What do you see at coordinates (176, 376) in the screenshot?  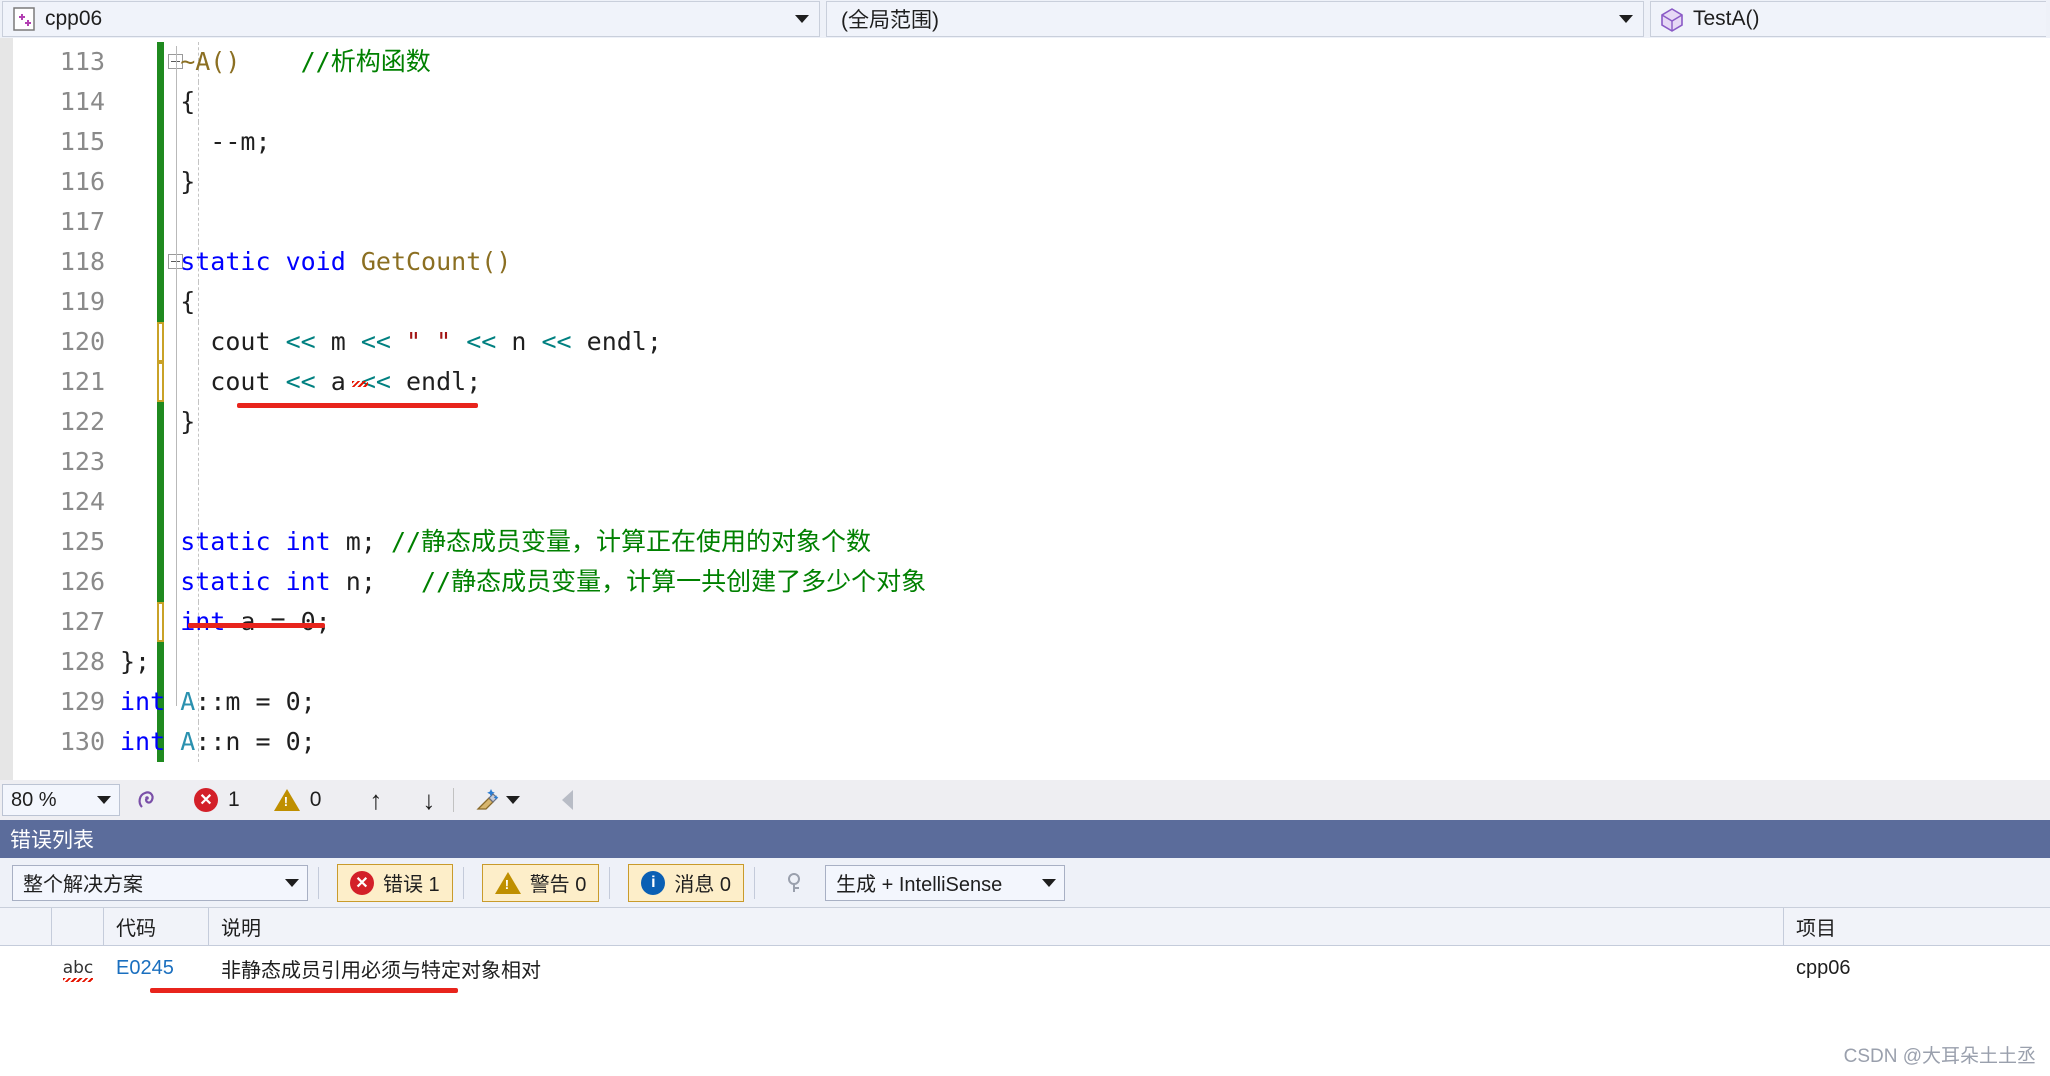 I see `outlining-bracket-line` at bounding box center [176, 376].